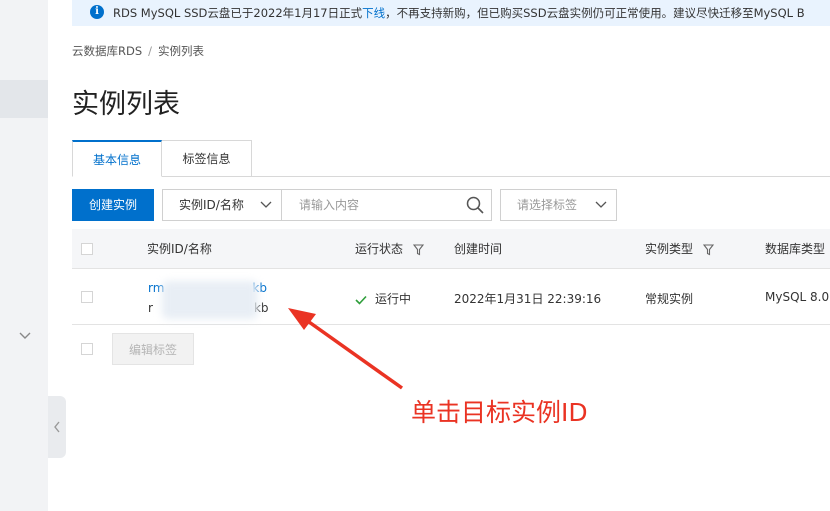  I want to click on search-field-value: 实例ID/名称, so click(211, 205).